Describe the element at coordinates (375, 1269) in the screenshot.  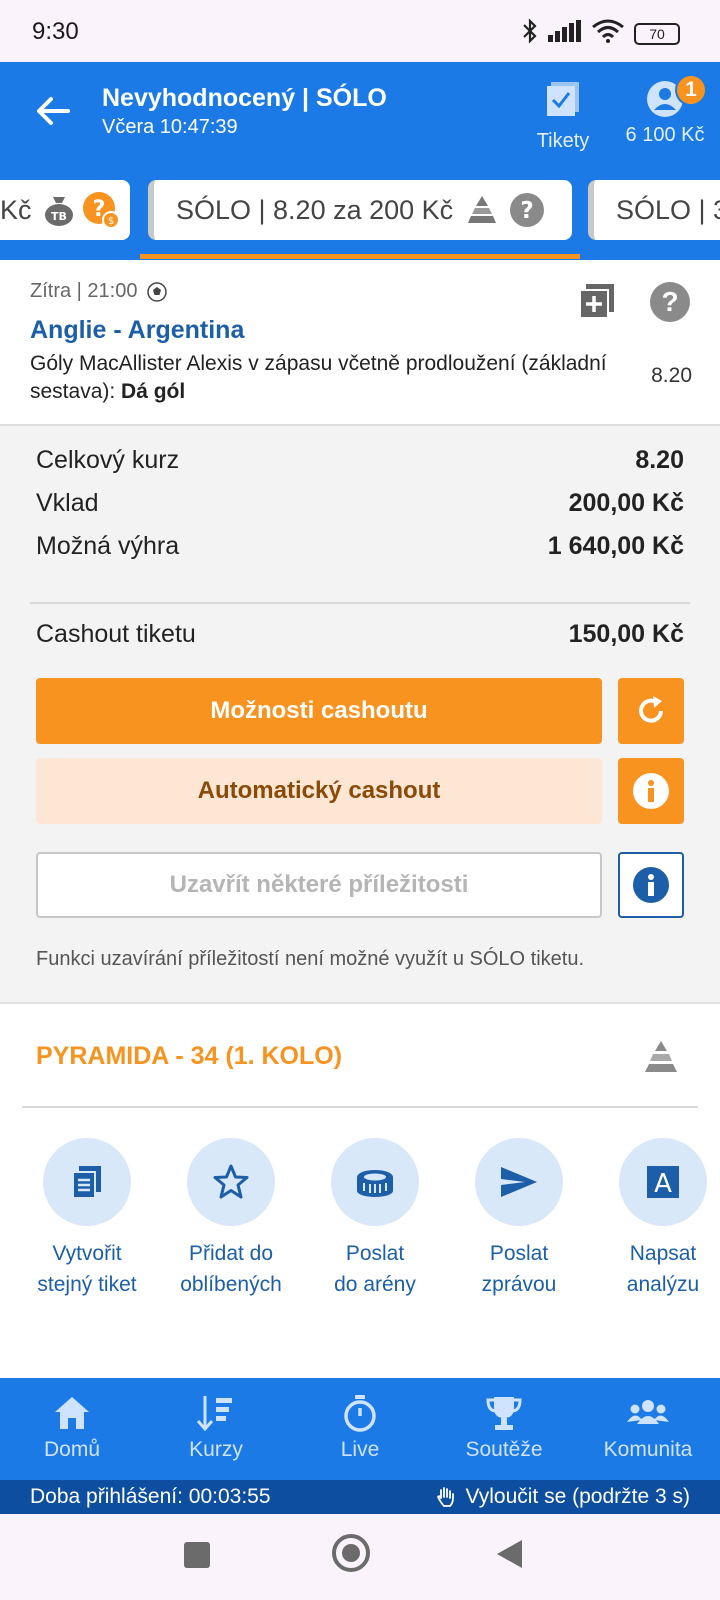
I see `action-label: Poslat do arény` at that location.